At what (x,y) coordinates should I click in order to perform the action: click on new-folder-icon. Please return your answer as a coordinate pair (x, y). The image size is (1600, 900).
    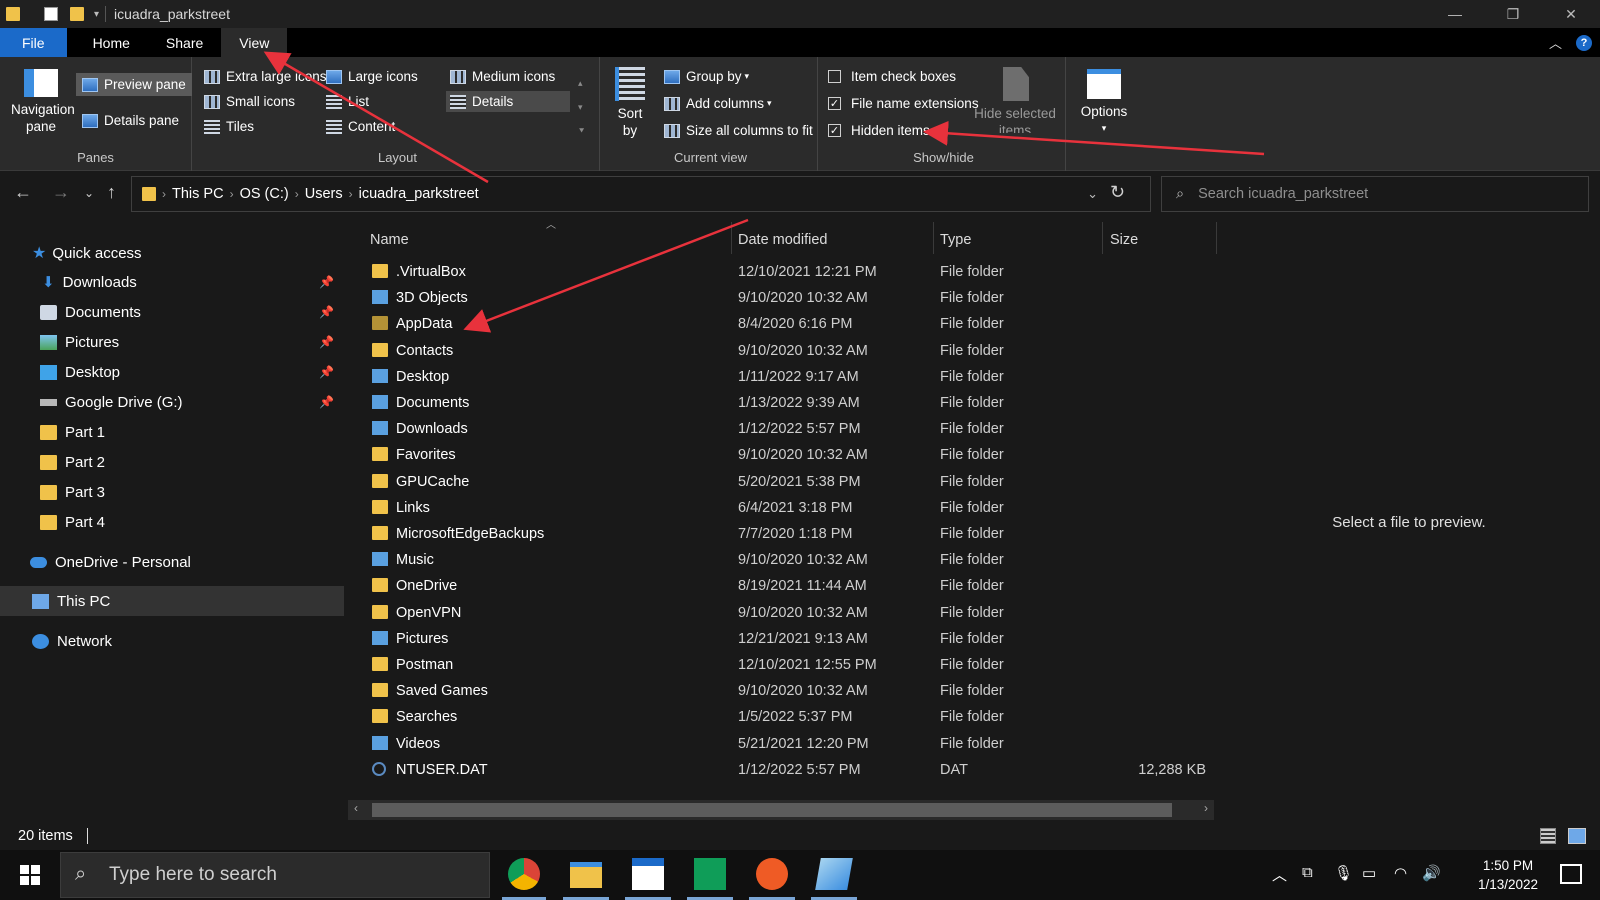
    Looking at the image, I should click on (77, 14).